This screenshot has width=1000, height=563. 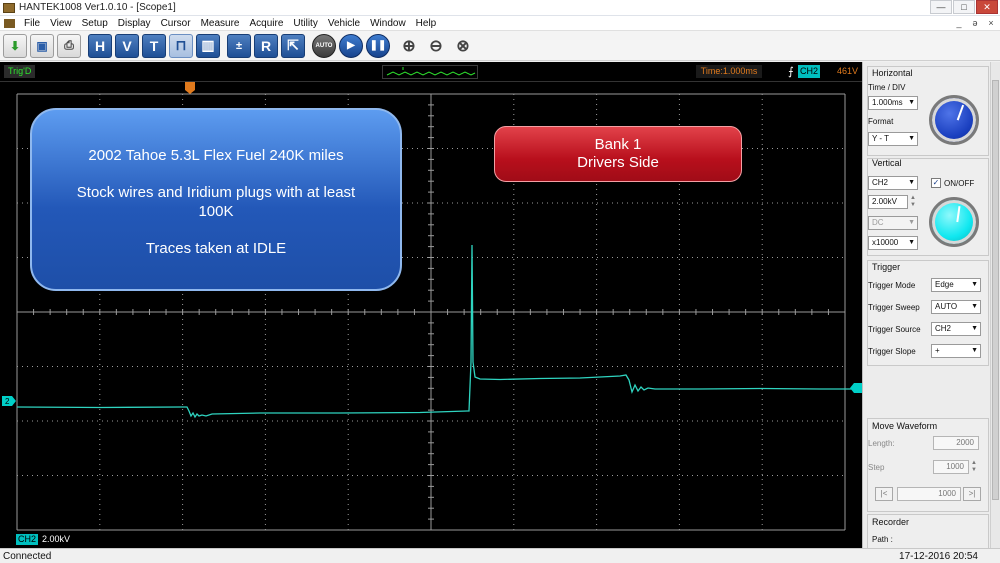 What do you see at coordinates (943, 328) in the screenshot?
I see `trigger-source-value: CH2` at bounding box center [943, 328].